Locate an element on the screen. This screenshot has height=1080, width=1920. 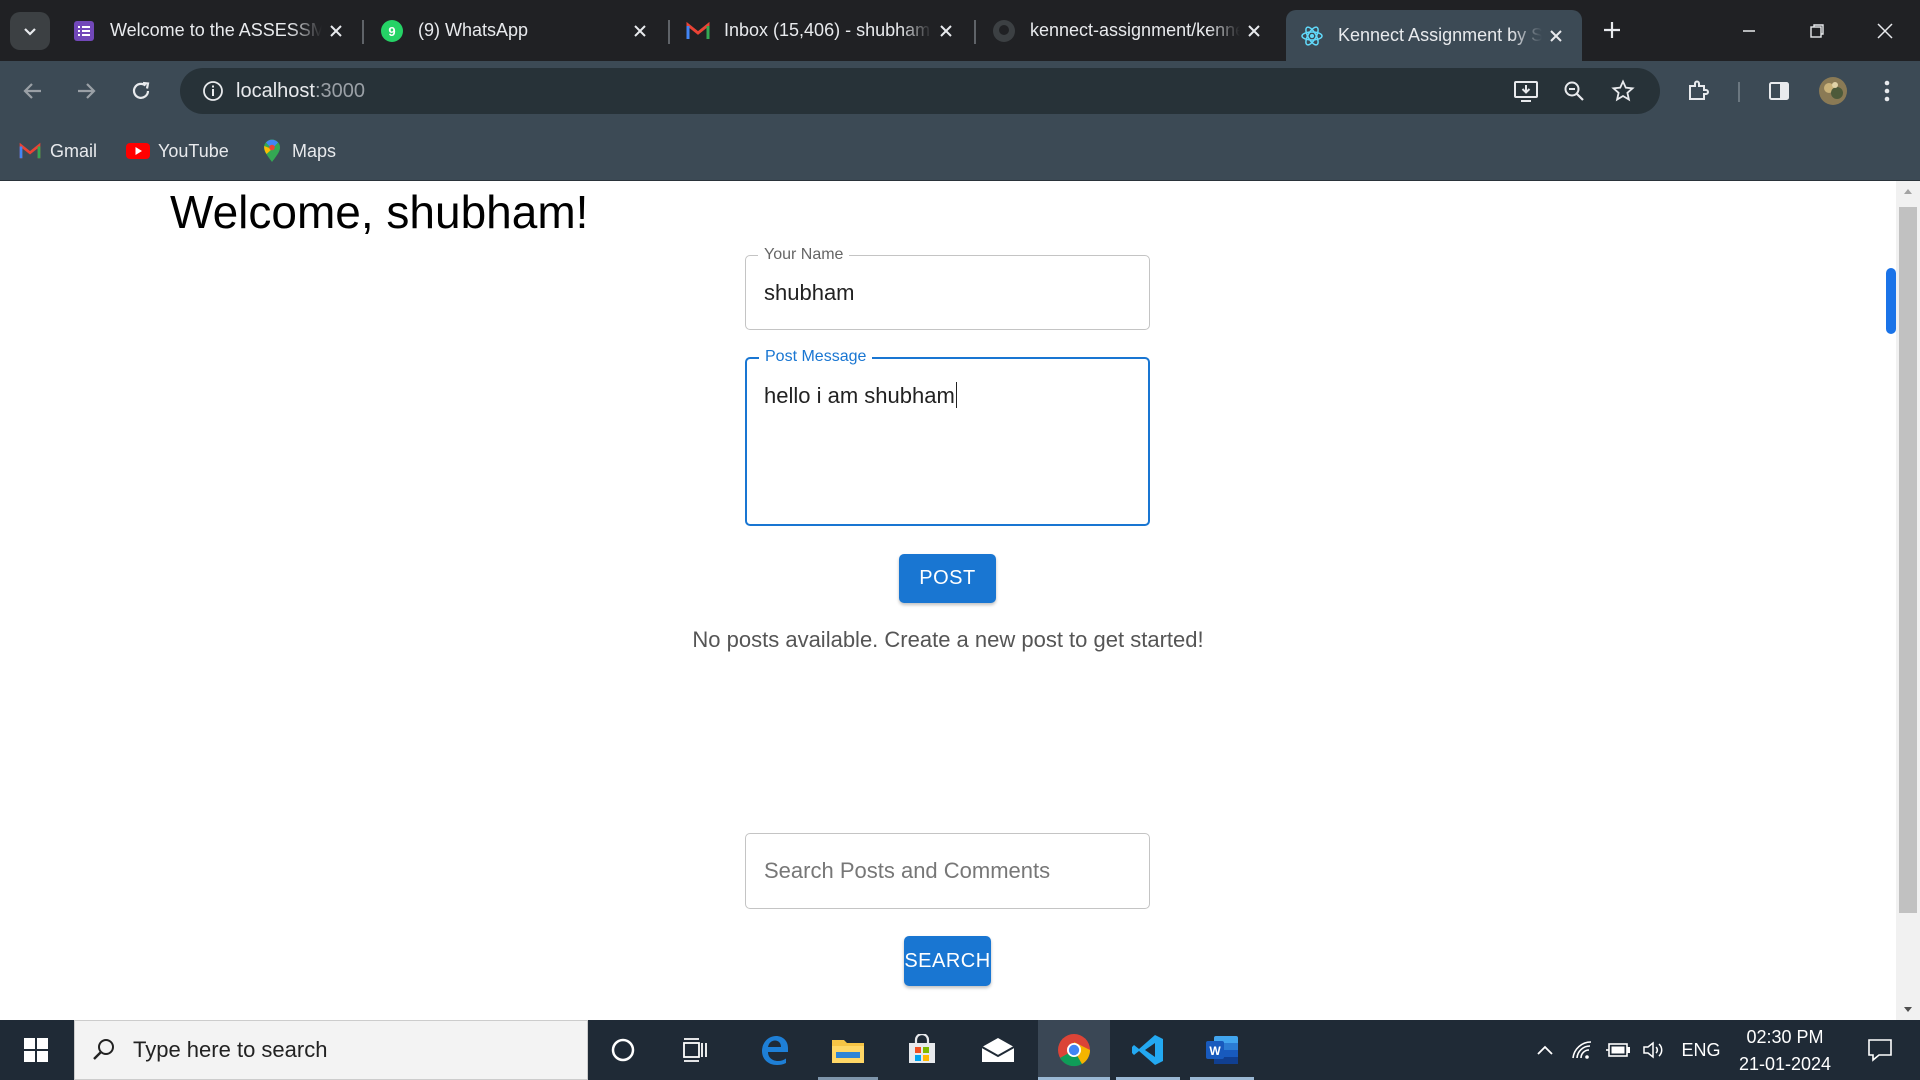
battery-tray is located at coordinates (1618, 1050).